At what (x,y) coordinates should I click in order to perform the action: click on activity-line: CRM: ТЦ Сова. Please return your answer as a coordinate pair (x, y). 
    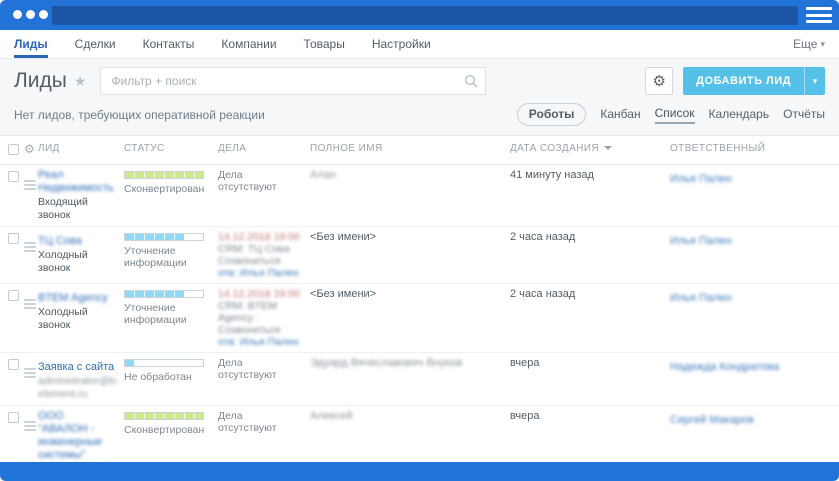
    Looking at the image, I should click on (254, 249).